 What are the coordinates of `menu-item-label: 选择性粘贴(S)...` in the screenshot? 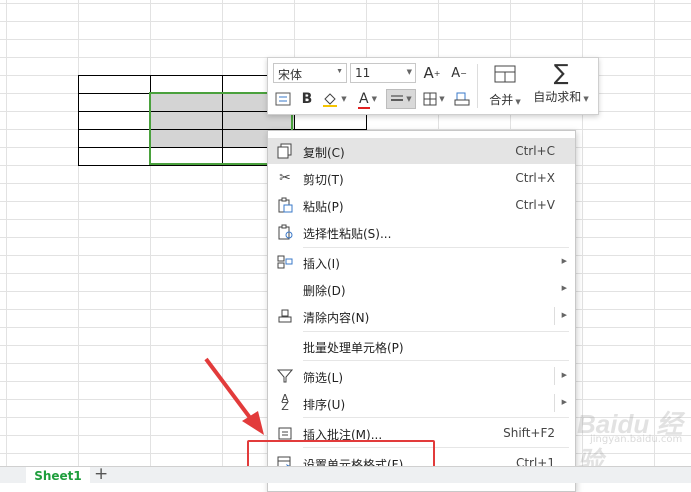 It's located at (347, 234).